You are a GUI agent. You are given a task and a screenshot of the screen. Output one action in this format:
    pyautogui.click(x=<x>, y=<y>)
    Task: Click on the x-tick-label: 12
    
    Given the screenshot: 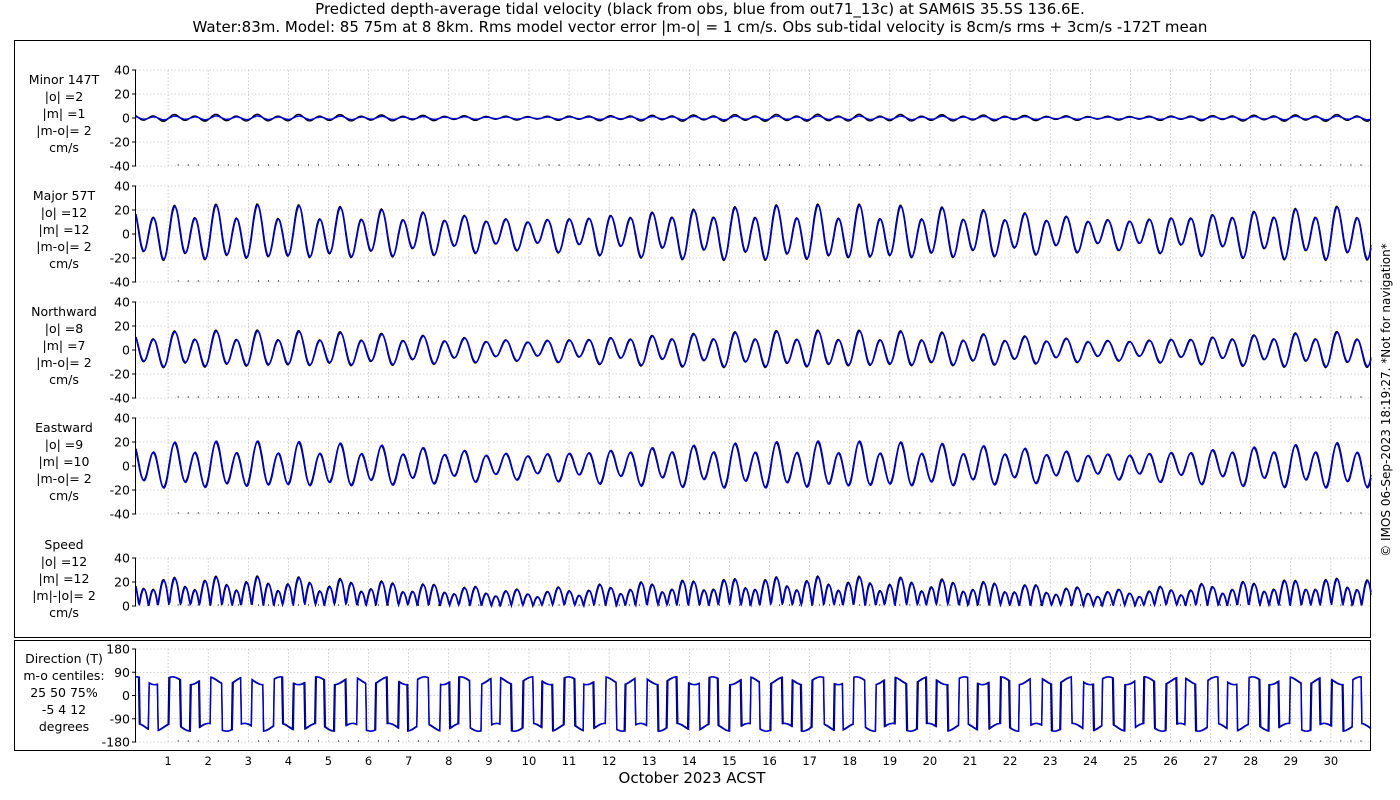 What is the action you would take?
    pyautogui.click(x=609, y=761)
    